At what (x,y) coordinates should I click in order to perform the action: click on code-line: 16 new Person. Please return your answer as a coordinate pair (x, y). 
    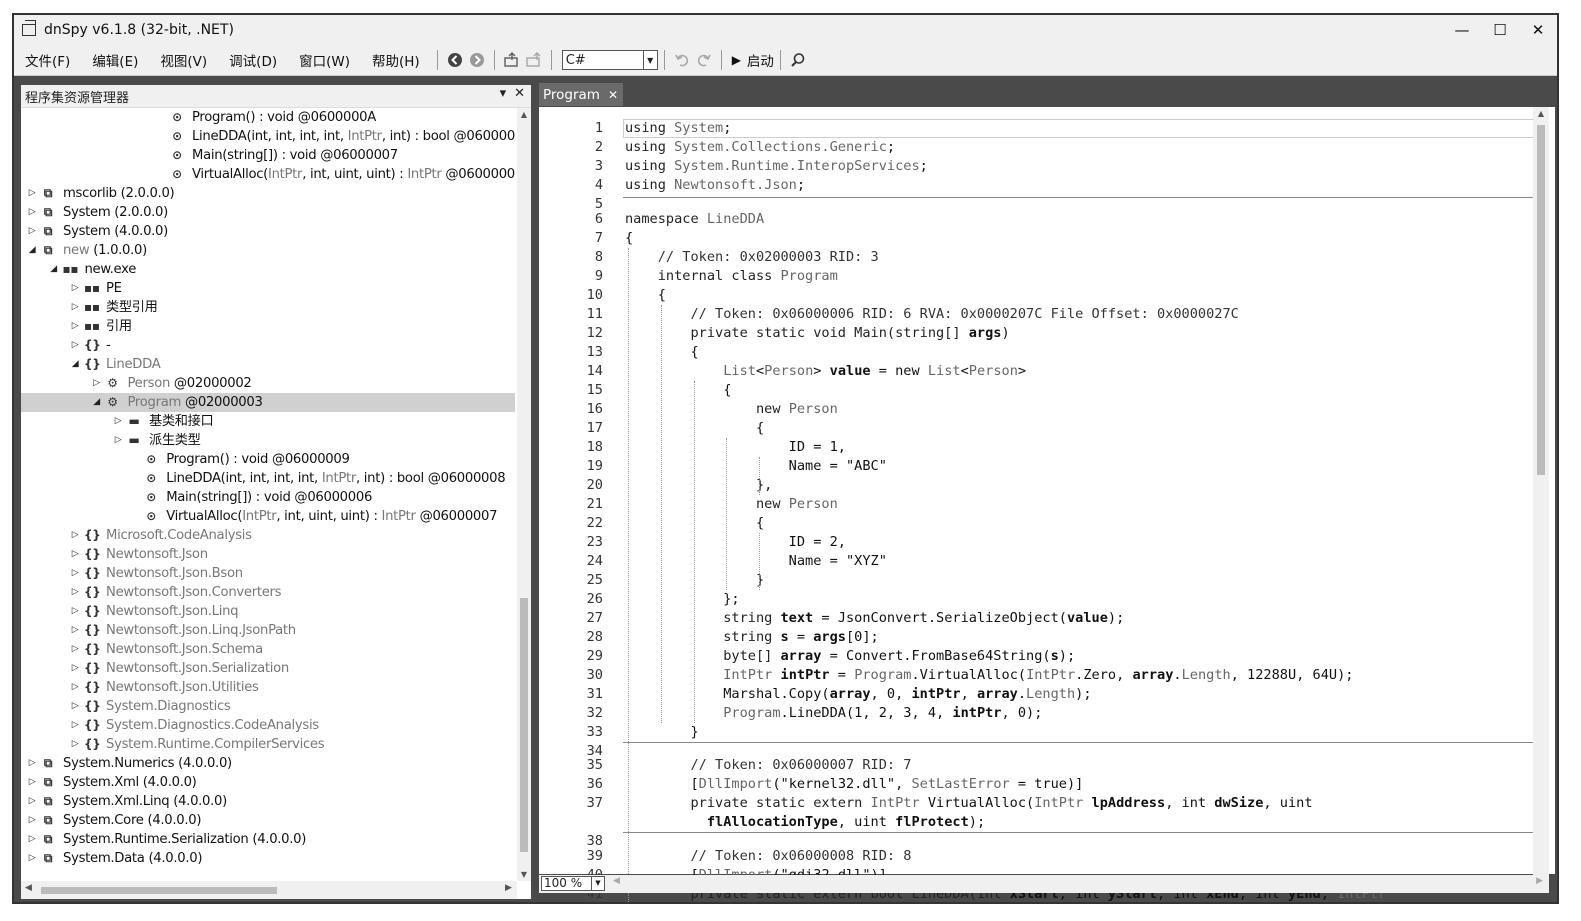
    Looking at the image, I should click on (1029, 409).